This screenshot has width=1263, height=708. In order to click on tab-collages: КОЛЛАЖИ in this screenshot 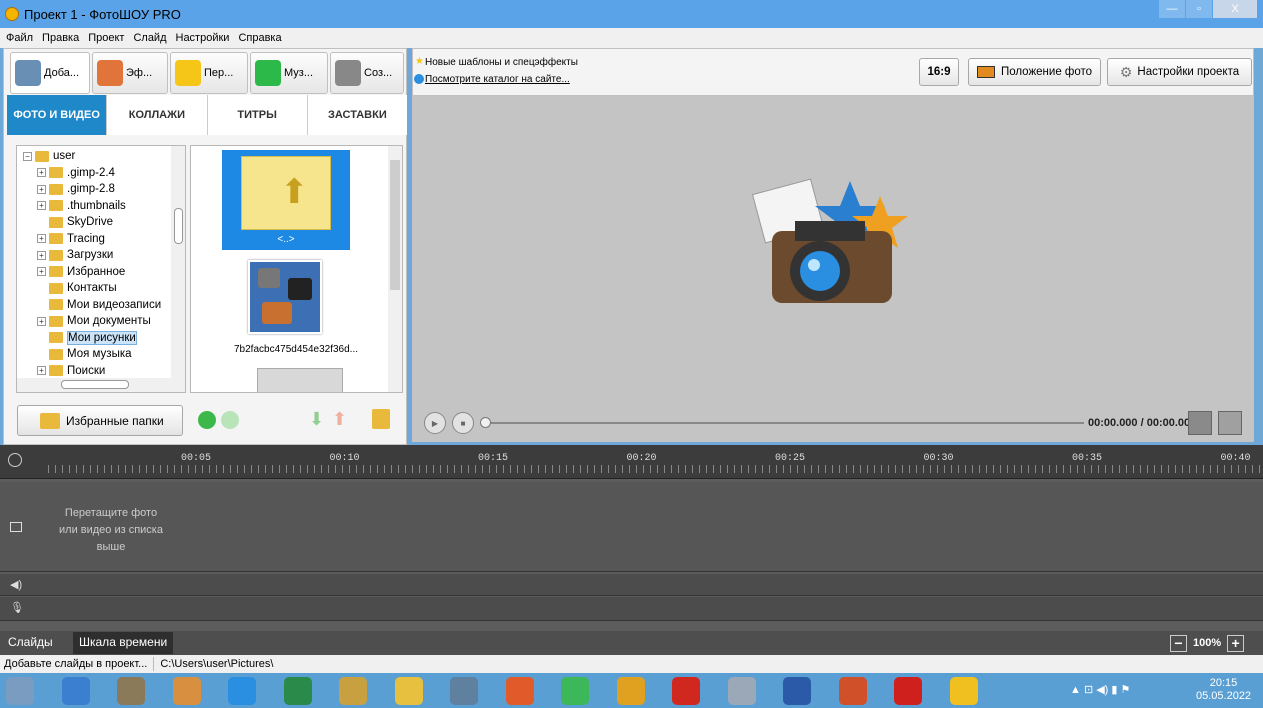, I will do `click(157, 115)`.